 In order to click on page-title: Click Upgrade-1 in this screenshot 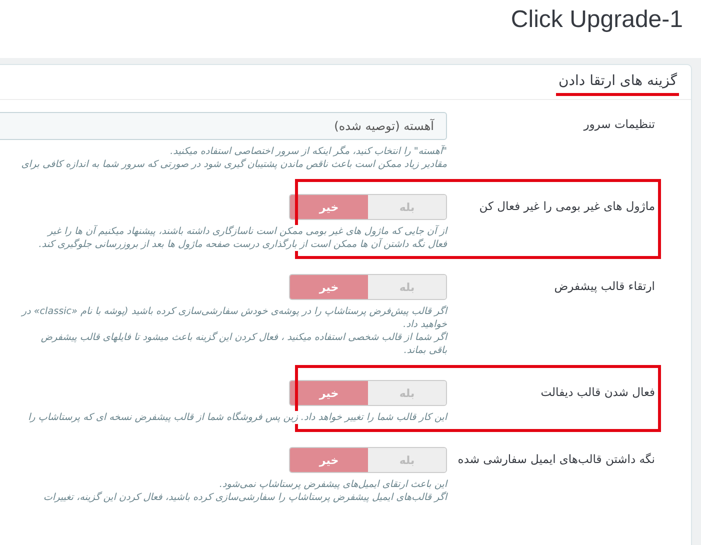, I will do `click(596, 20)`.